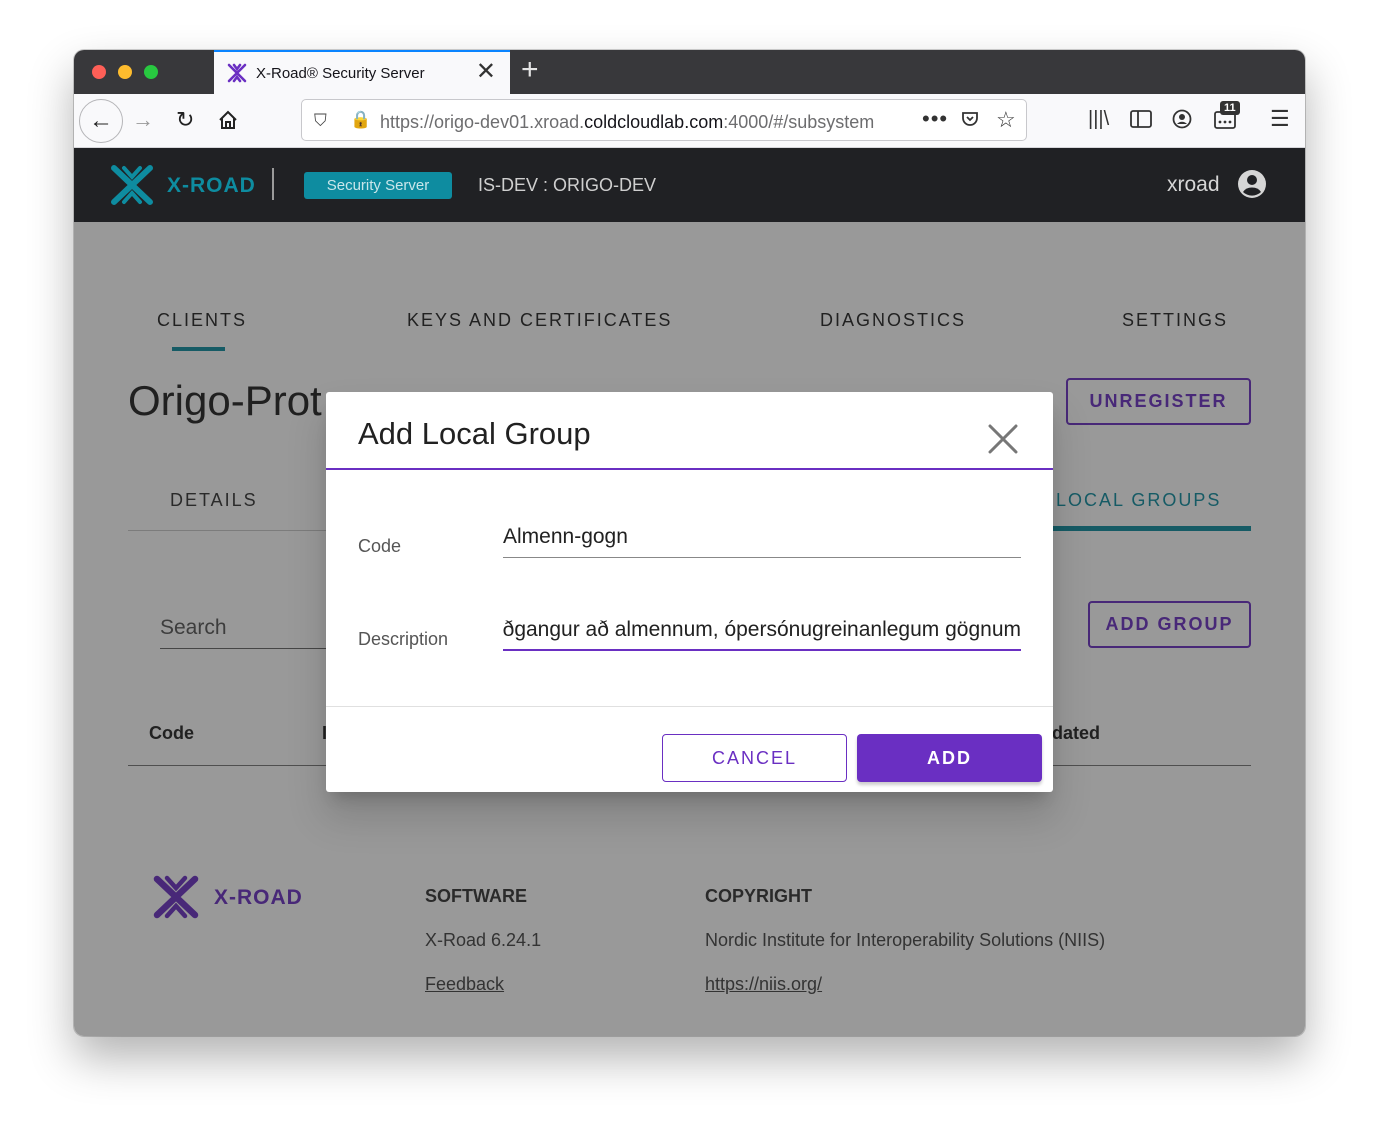 The height and width of the screenshot is (1134, 1379). Describe the element at coordinates (340, 73) in the screenshot. I see `tab-title: X-Road® Security Server` at that location.